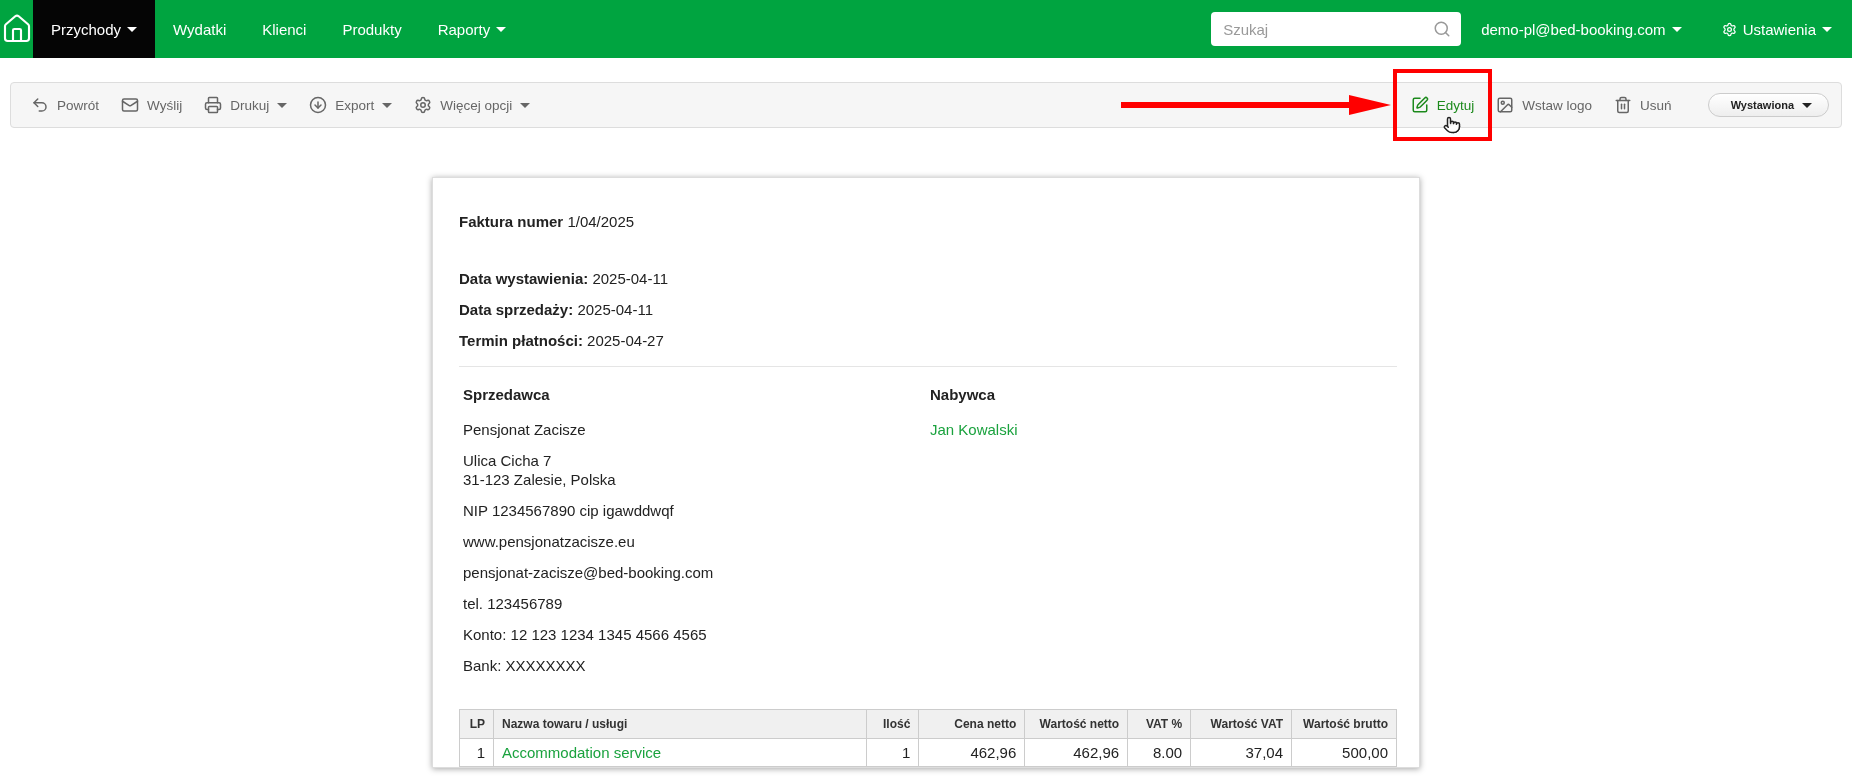  Describe the element at coordinates (564, 278) in the screenshot. I see `invoice-date: Data wystawienia: 2025-04-11` at that location.